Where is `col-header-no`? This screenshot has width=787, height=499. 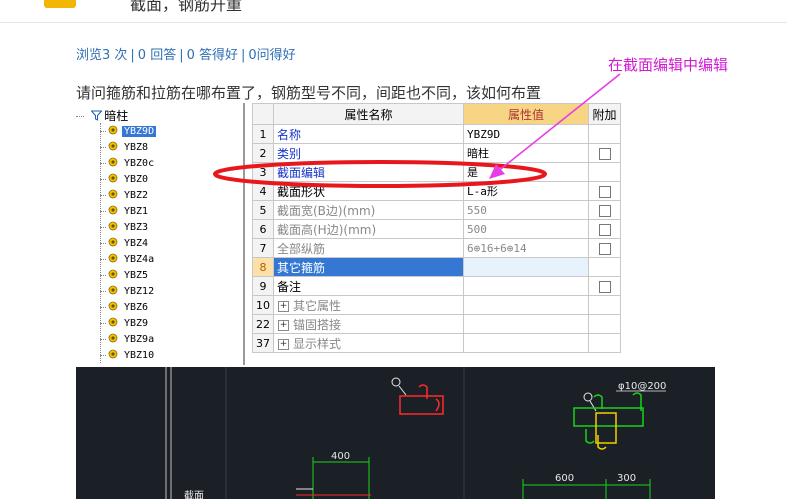 col-header-no is located at coordinates (263, 114).